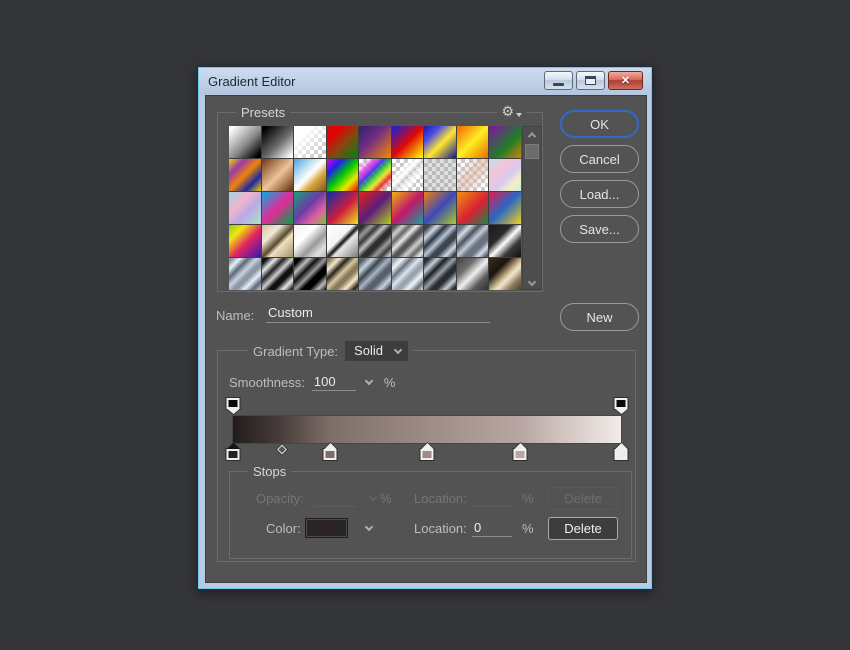  I want to click on scroll-down-button, so click(532, 281).